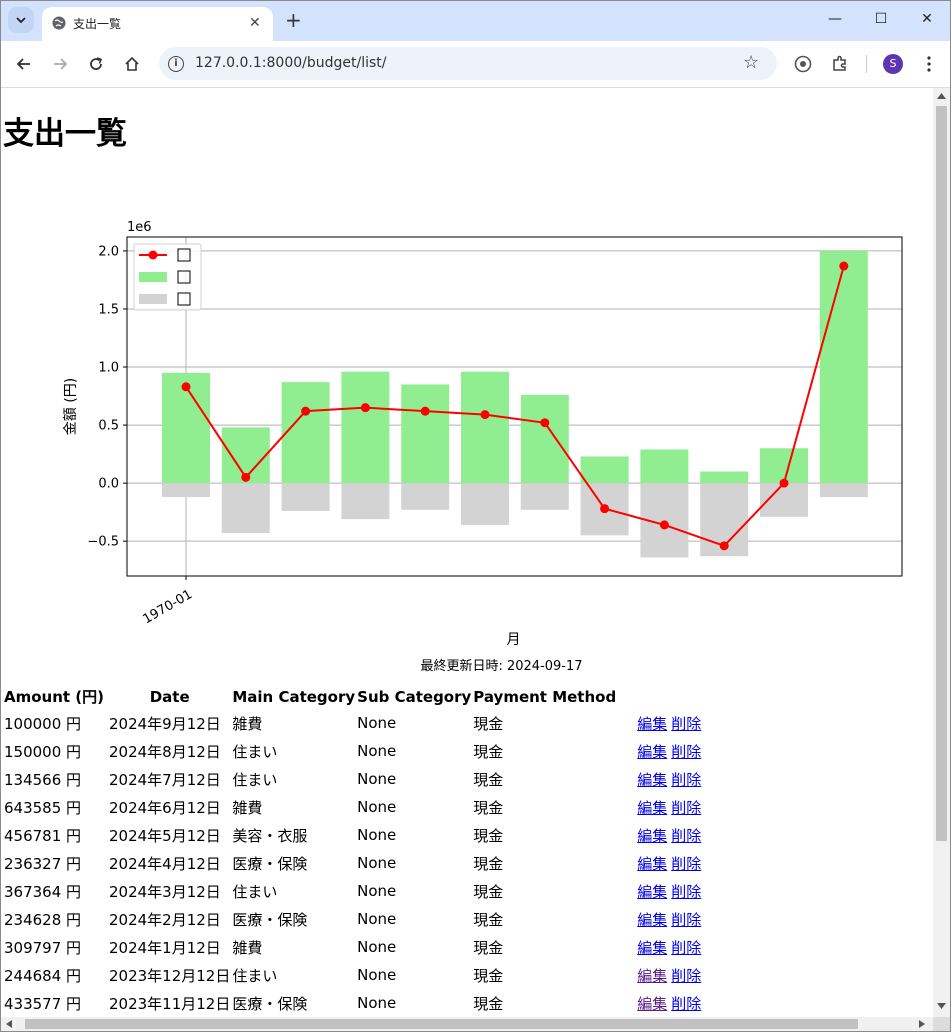  What do you see at coordinates (24, 64) in the screenshot?
I see `back-button` at bounding box center [24, 64].